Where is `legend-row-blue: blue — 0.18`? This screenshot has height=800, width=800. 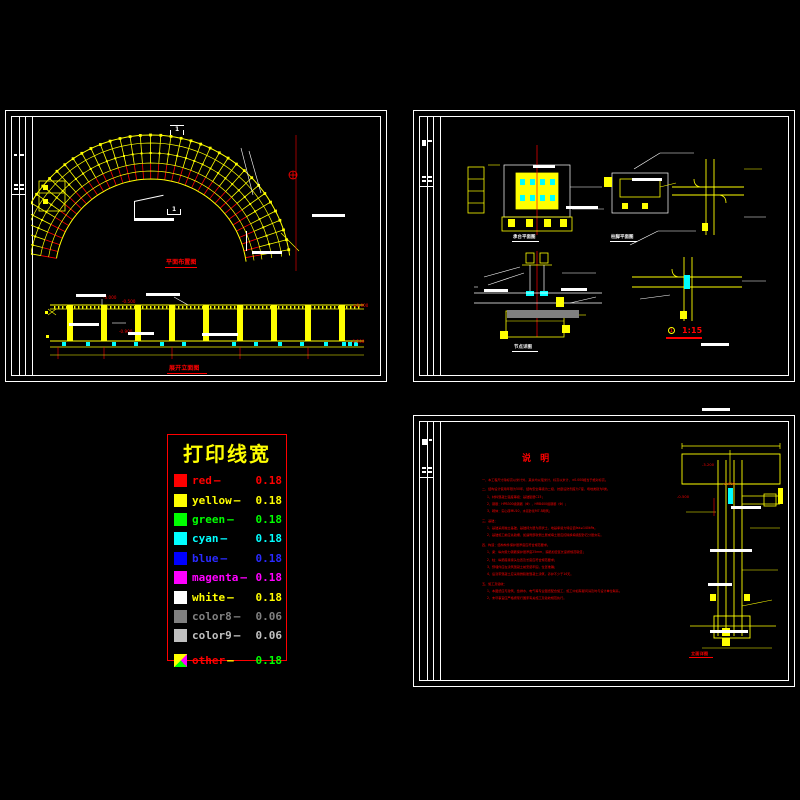 legend-row-blue: blue — 0.18 is located at coordinates (228, 558).